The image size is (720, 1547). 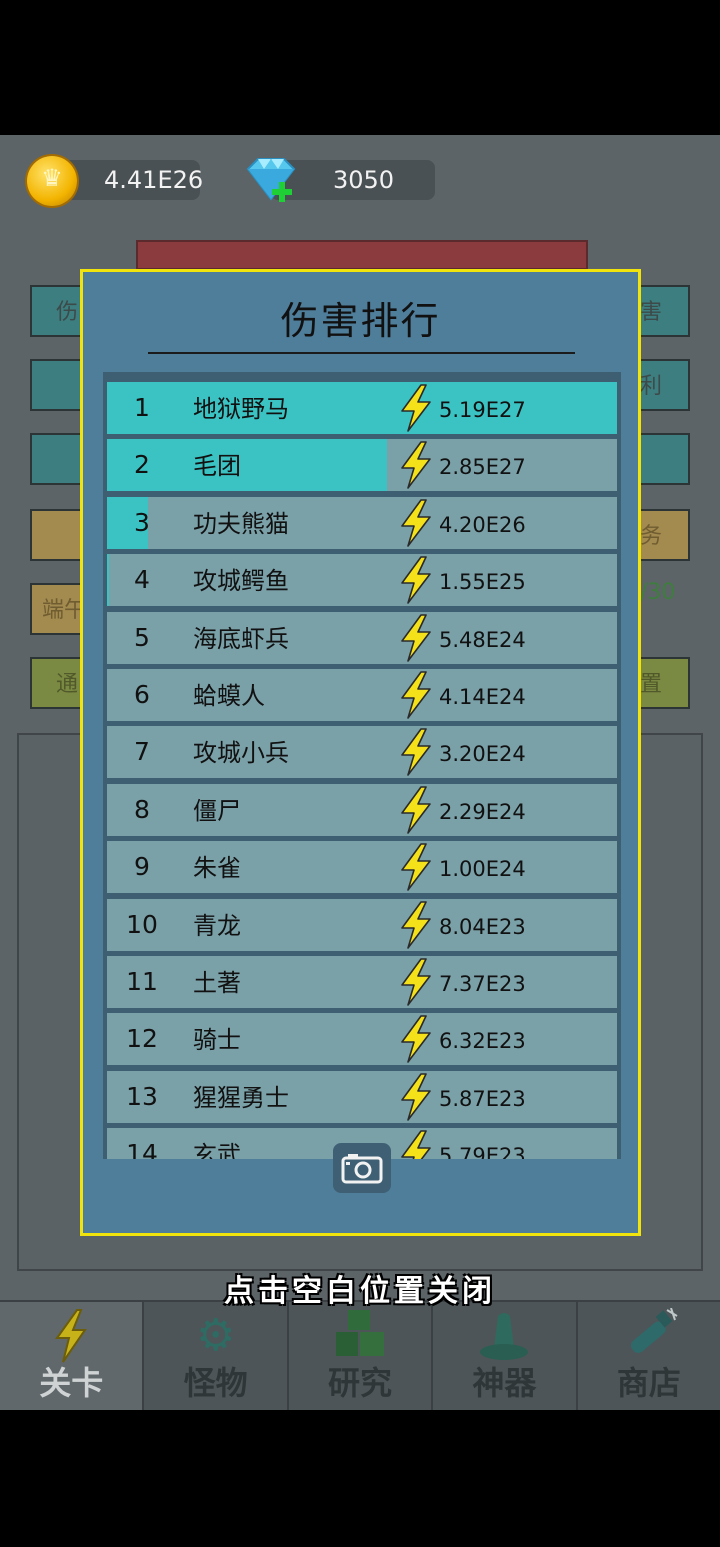 I want to click on monster-name: 土著, so click(x=217, y=983).